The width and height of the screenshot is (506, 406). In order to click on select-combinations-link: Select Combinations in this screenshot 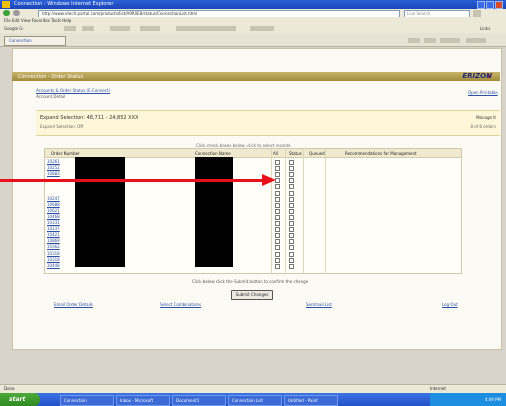, I will do `click(180, 304)`.